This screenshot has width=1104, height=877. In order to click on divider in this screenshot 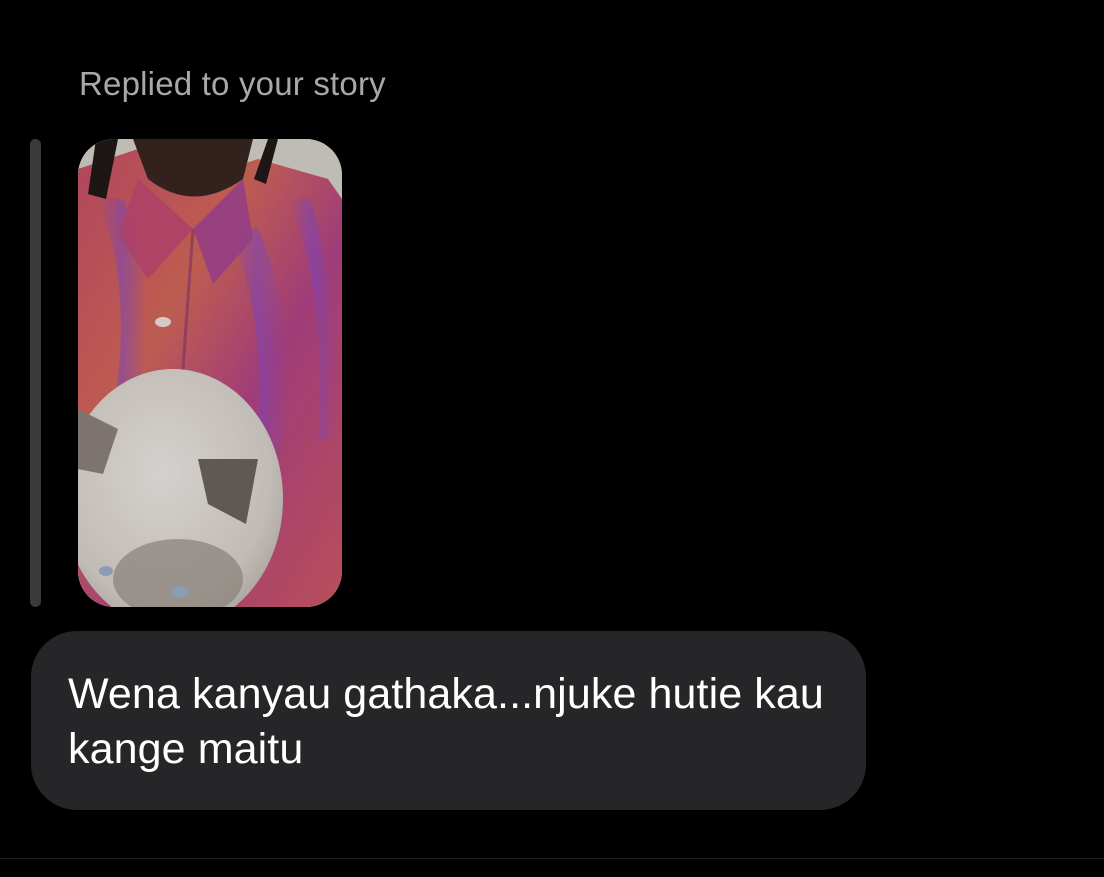, I will do `click(552, 858)`.